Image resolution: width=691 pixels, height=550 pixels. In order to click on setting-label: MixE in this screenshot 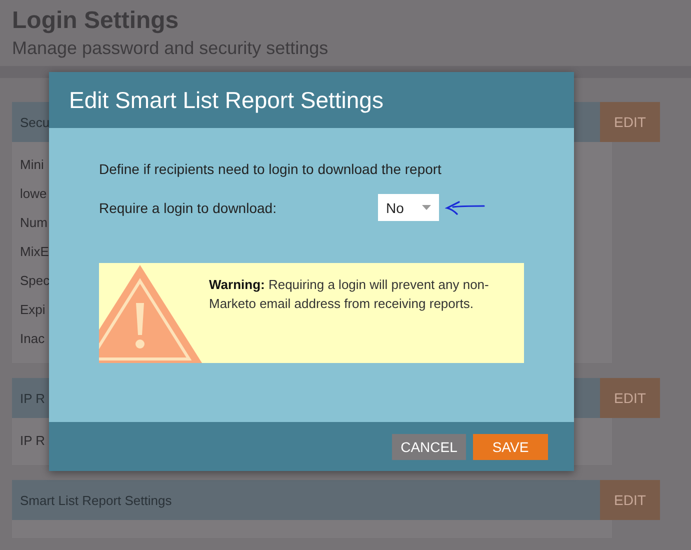, I will do `click(34, 252)`.